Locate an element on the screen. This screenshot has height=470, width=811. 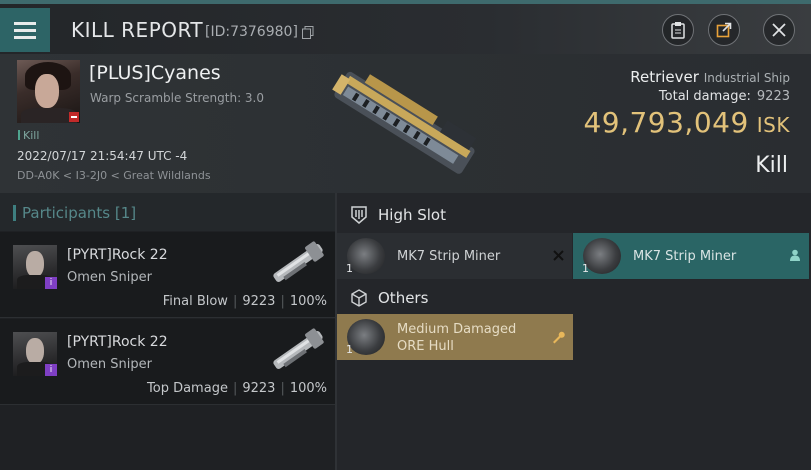
module-name: Medium Damaged ORE Hull is located at coordinates (457, 338).